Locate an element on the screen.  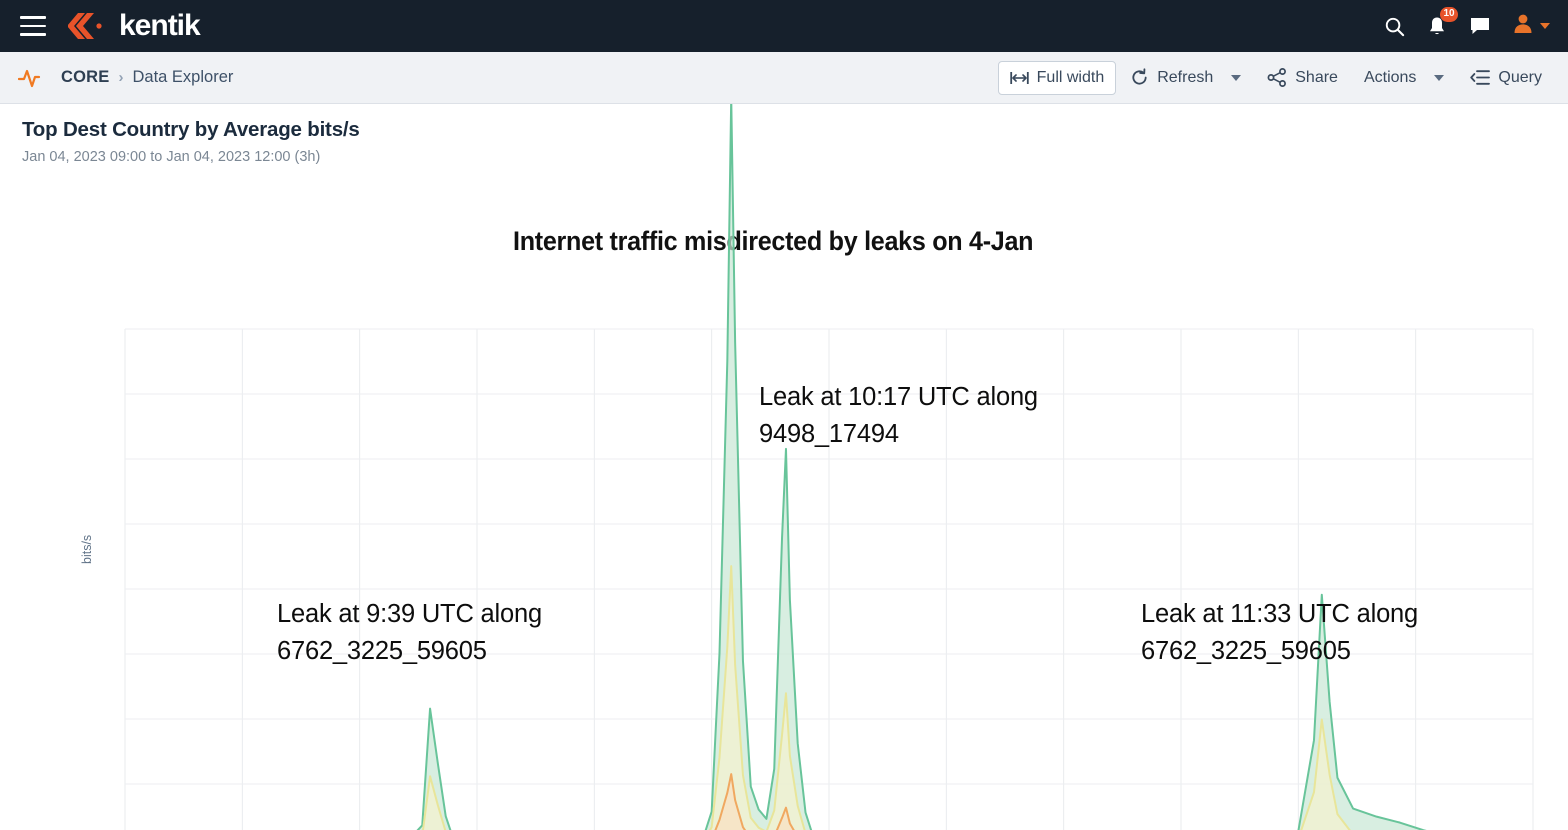
share-button: Share is located at coordinates (1302, 77).